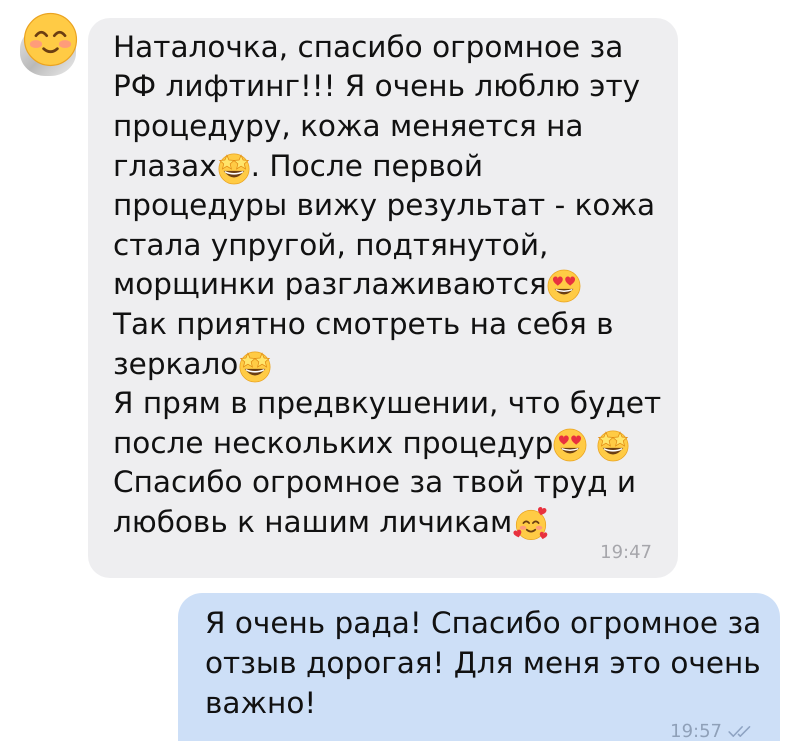 This screenshot has width=790, height=745. I want to click on message-text: зеркало, so click(175, 363).